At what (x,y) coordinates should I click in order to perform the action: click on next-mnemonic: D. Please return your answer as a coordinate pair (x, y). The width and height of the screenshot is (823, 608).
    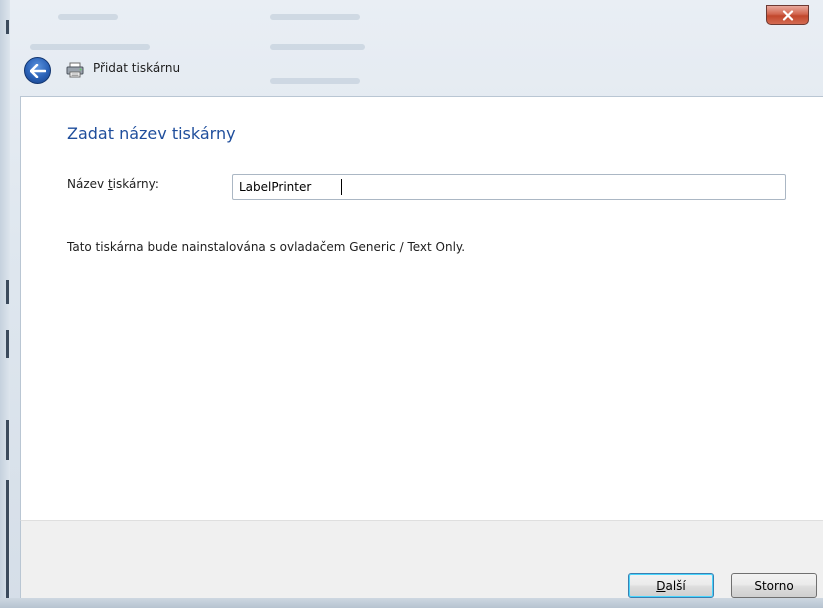
    Looking at the image, I should click on (661, 585).